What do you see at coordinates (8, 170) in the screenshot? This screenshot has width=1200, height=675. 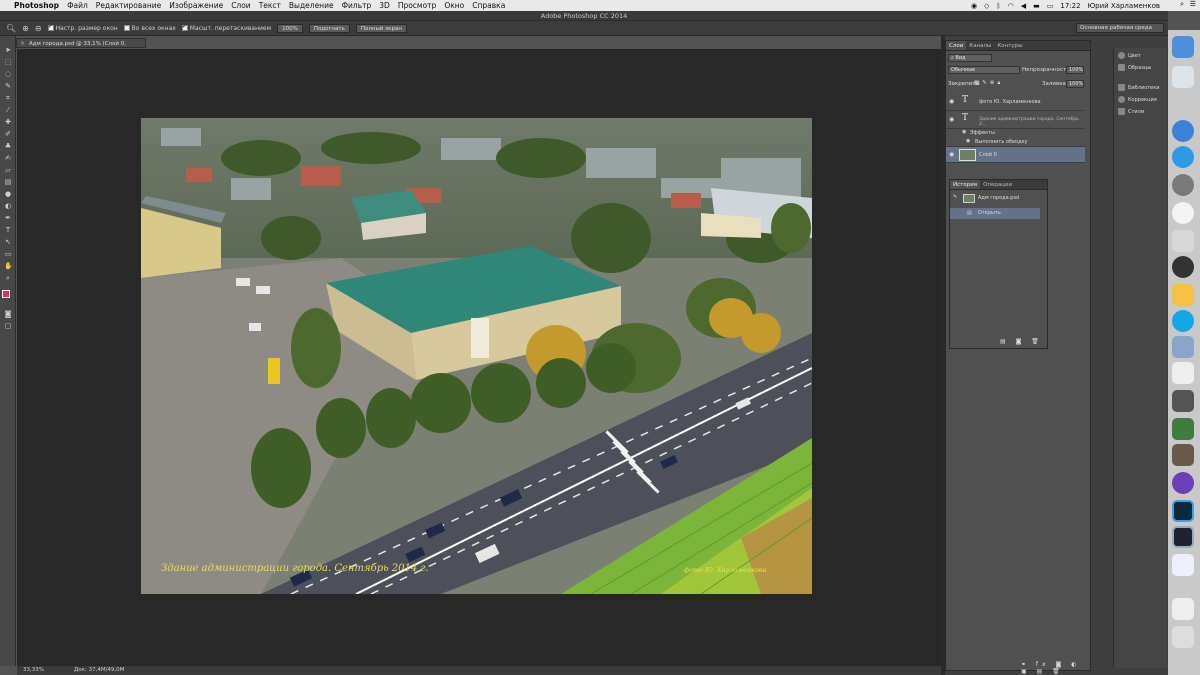 I see `eraser-tool-icon: ▱` at bounding box center [8, 170].